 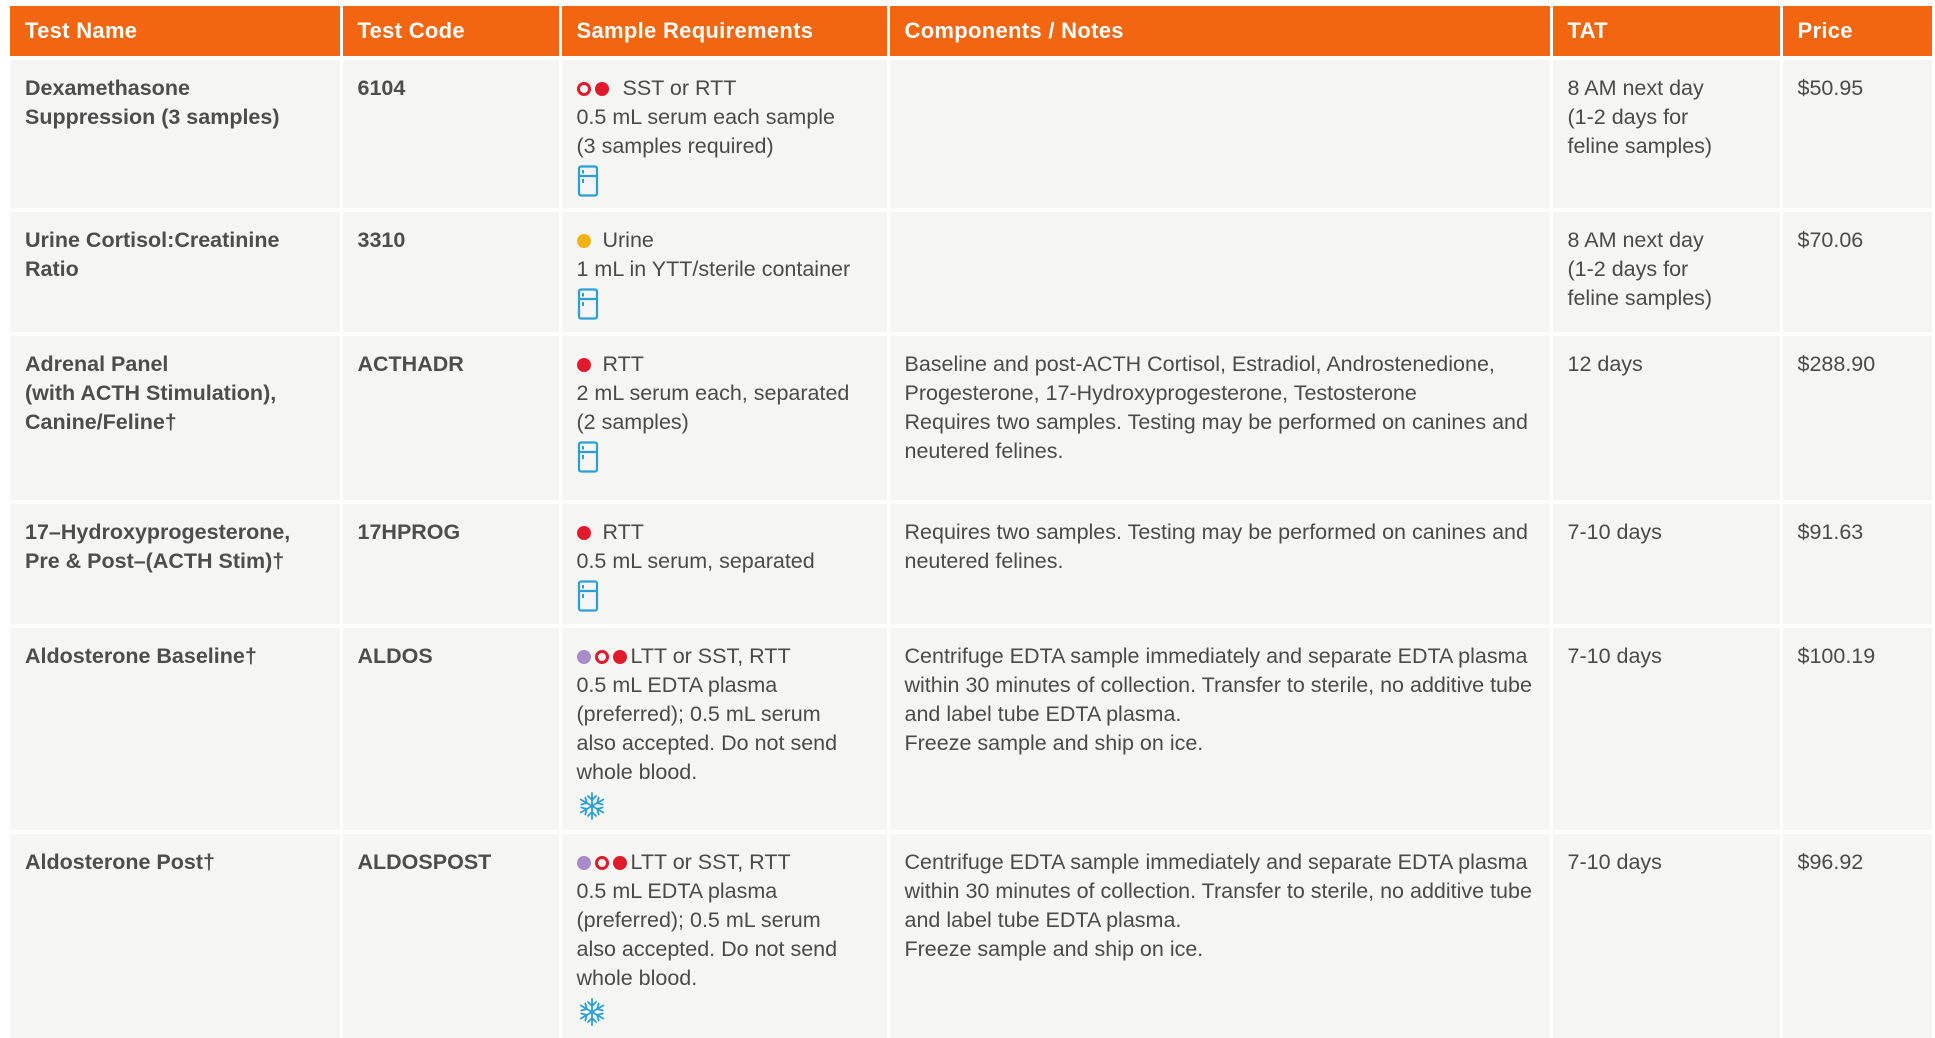 I want to click on test-name-cell: Aldosterone Baseline†, so click(x=176, y=728).